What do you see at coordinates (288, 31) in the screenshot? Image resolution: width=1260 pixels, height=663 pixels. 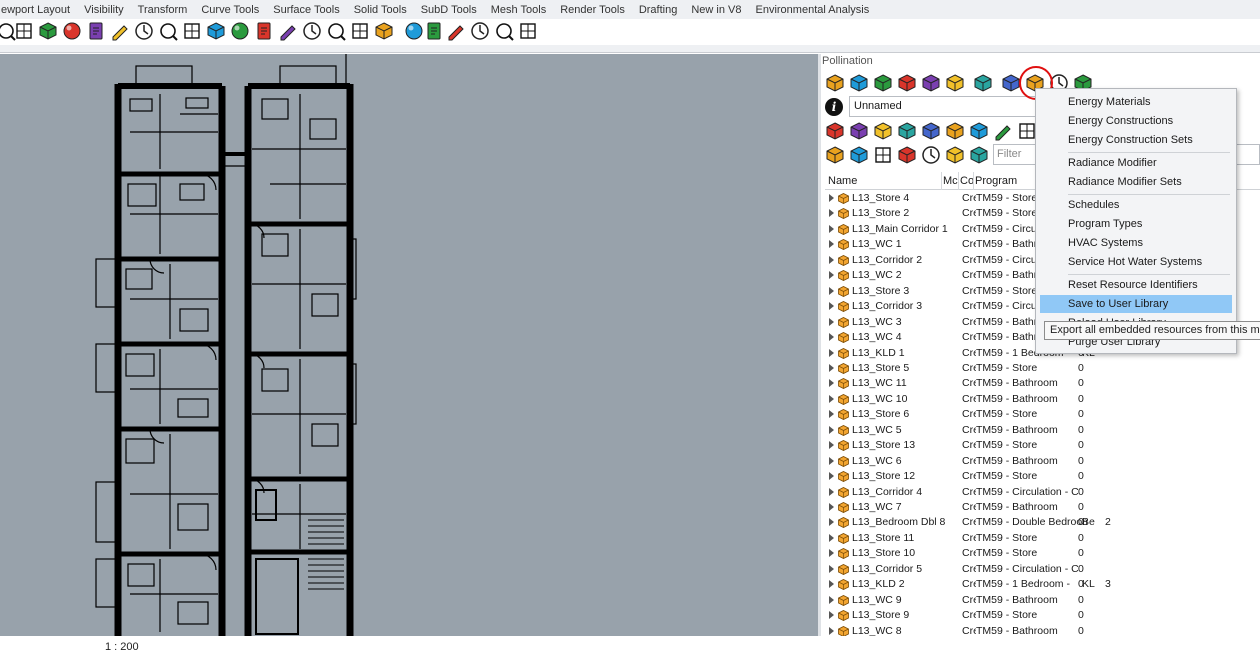 I see `material-icon` at bounding box center [288, 31].